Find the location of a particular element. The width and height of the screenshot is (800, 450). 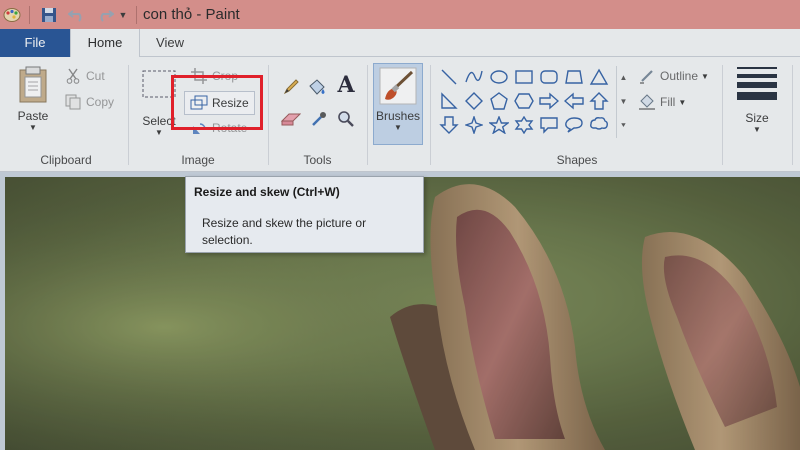

right-arrow-shape-icon is located at coordinates (549, 101).